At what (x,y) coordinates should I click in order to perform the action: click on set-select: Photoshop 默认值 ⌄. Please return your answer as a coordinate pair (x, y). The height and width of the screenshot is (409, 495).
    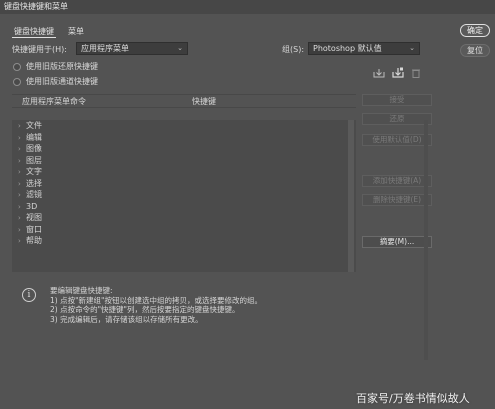
    Looking at the image, I should click on (364, 48).